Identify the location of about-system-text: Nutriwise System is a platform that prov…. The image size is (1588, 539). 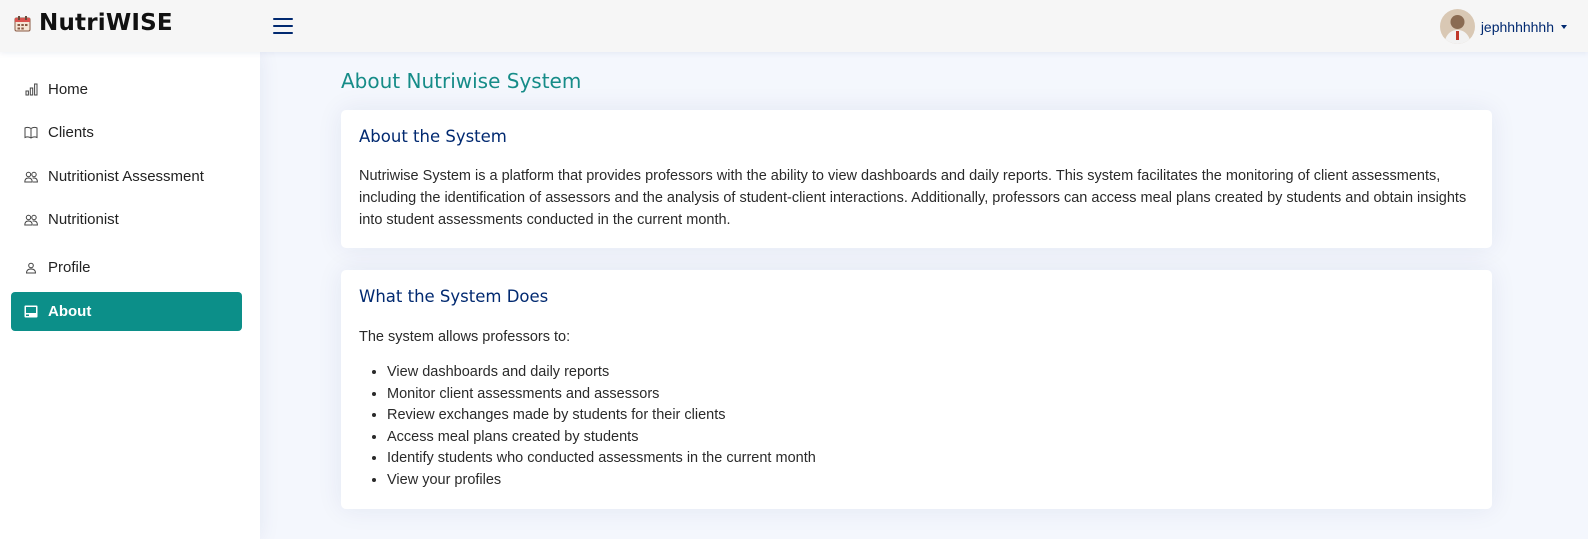
(913, 198).